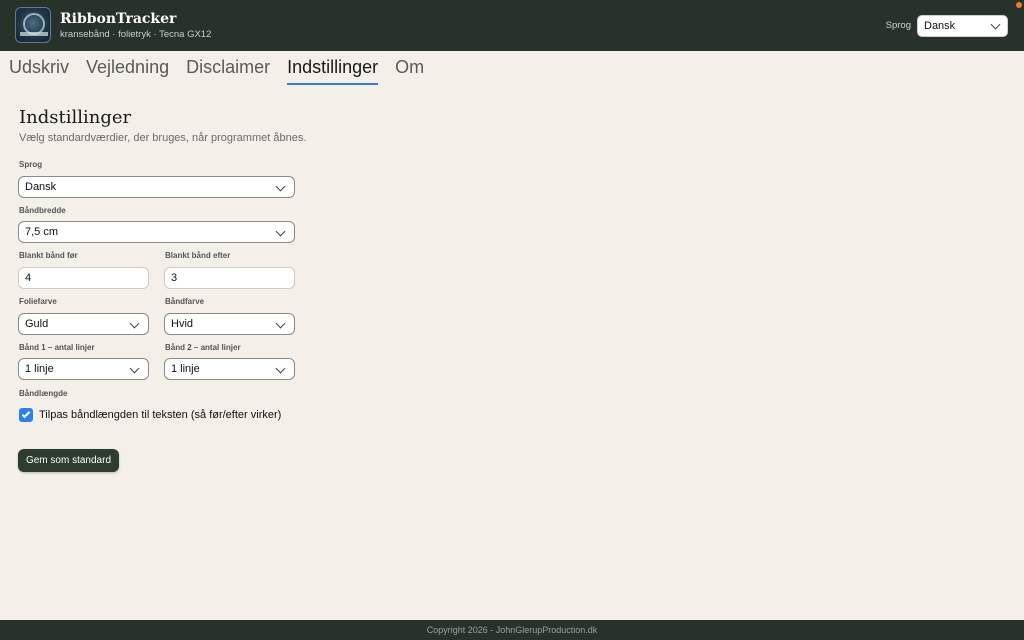 Image resolution: width=1024 pixels, height=640 pixels. I want to click on blank-after-label: Blankt bånd efter, so click(198, 255).